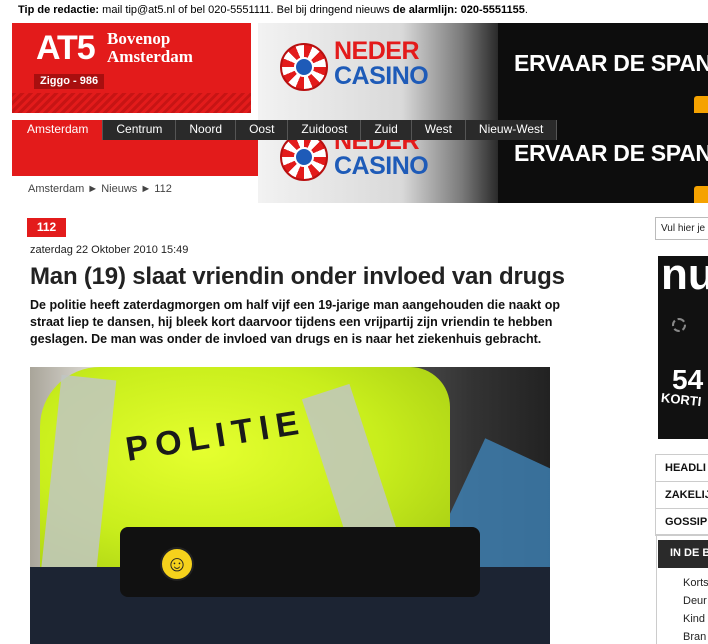  Describe the element at coordinates (206, 130) in the screenshot. I see `nav-item-noord: Noord` at that location.